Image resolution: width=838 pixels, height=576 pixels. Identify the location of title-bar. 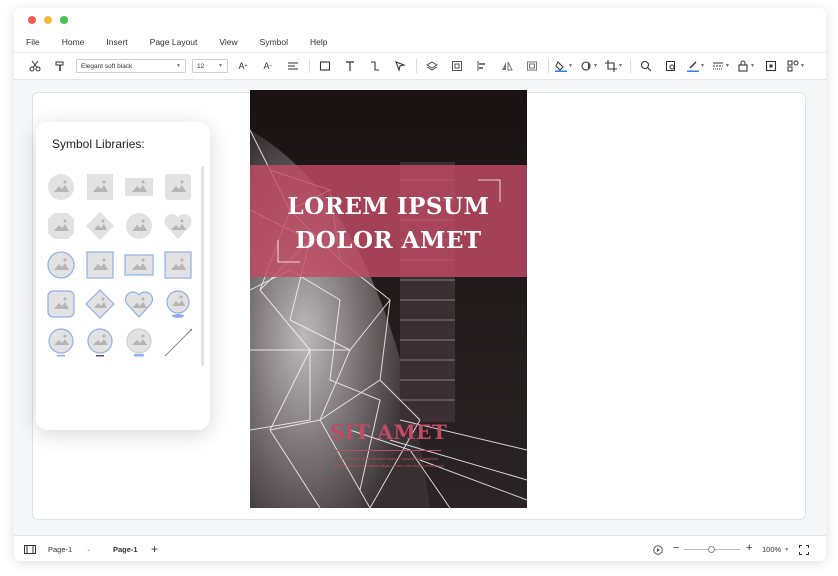
(420, 20).